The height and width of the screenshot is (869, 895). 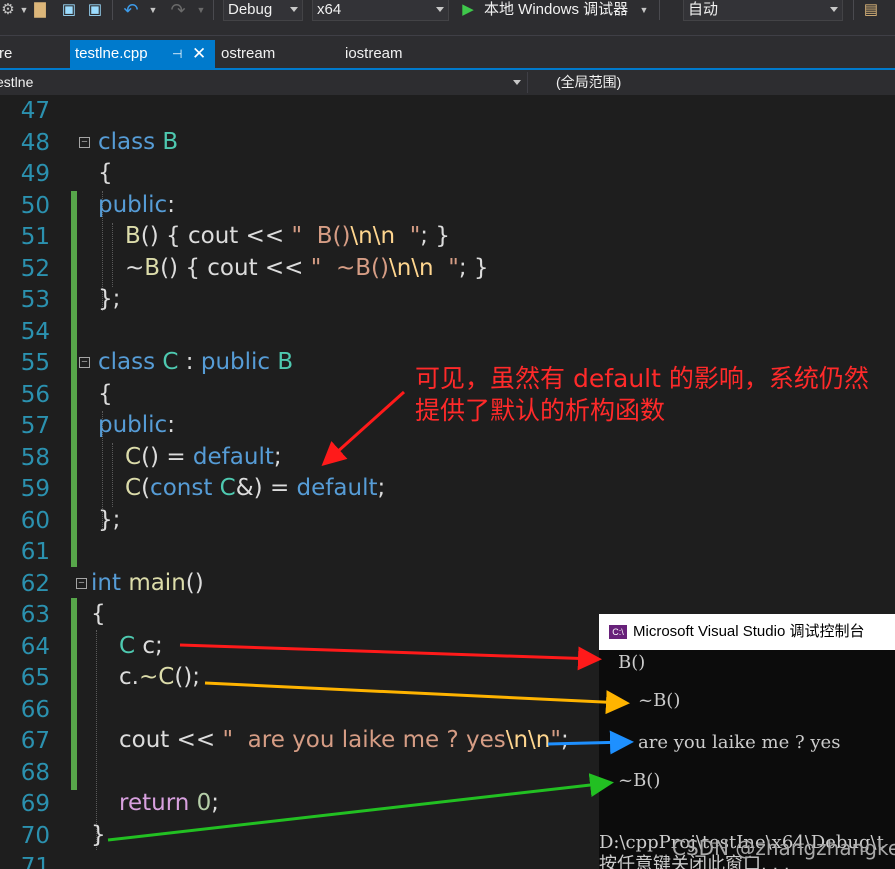 What do you see at coordinates (642, 378) in the screenshot?
I see `annotation-line-1: 可见，虽然有 default 的影响，系统仍然` at bounding box center [642, 378].